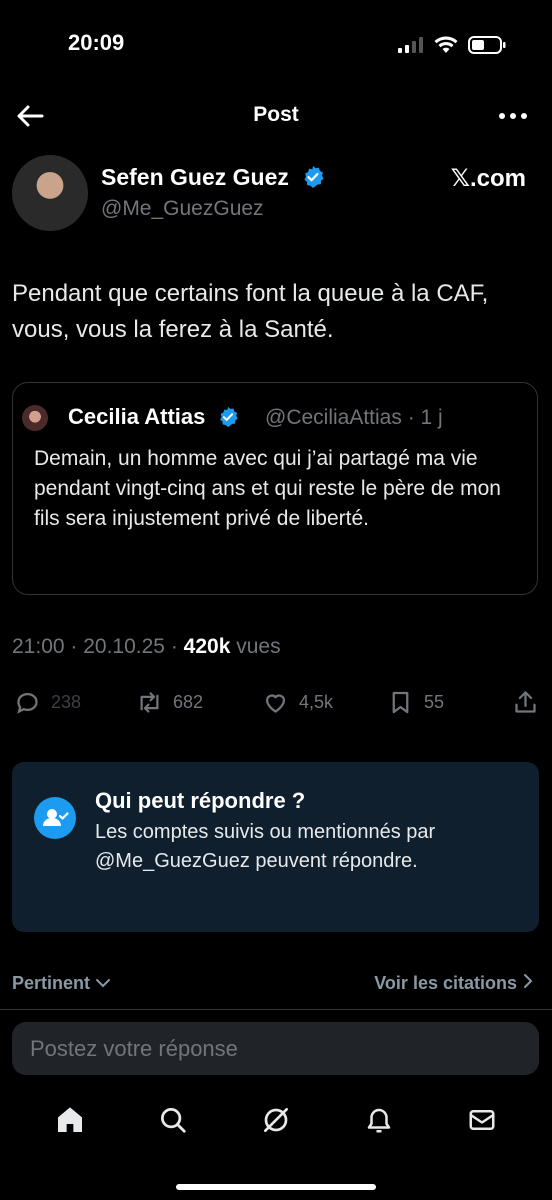  I want to click on chevron-right-icon, so click(528, 981).